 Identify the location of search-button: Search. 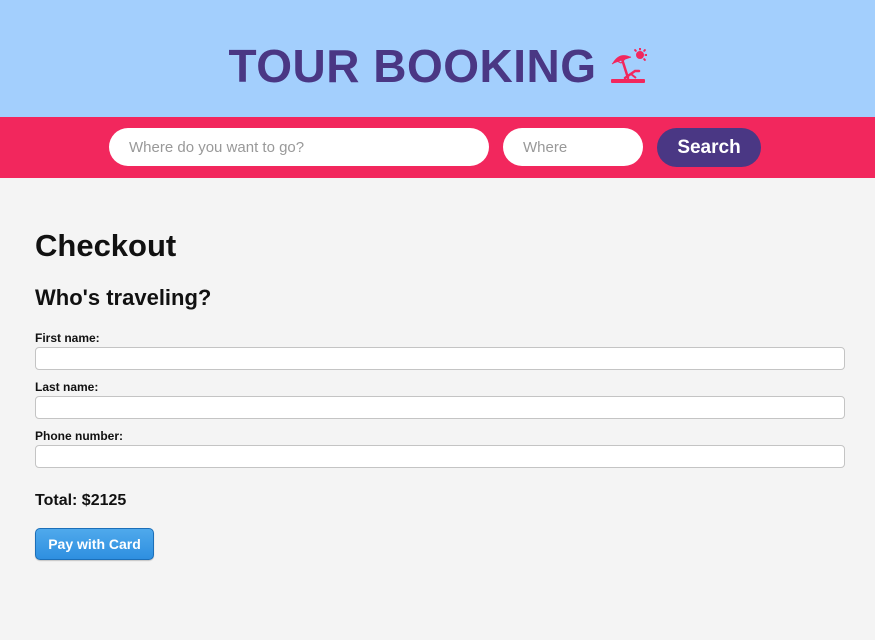
(709, 147).